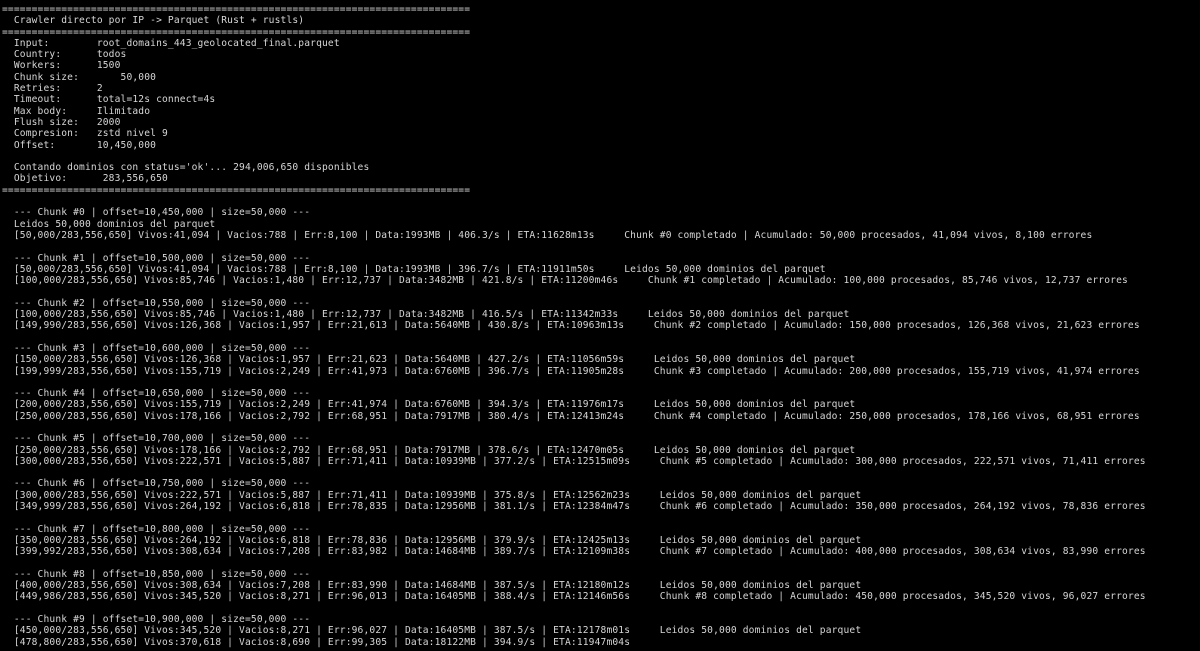  I want to click on terminal-line: Workers: 1500, so click(61, 66).